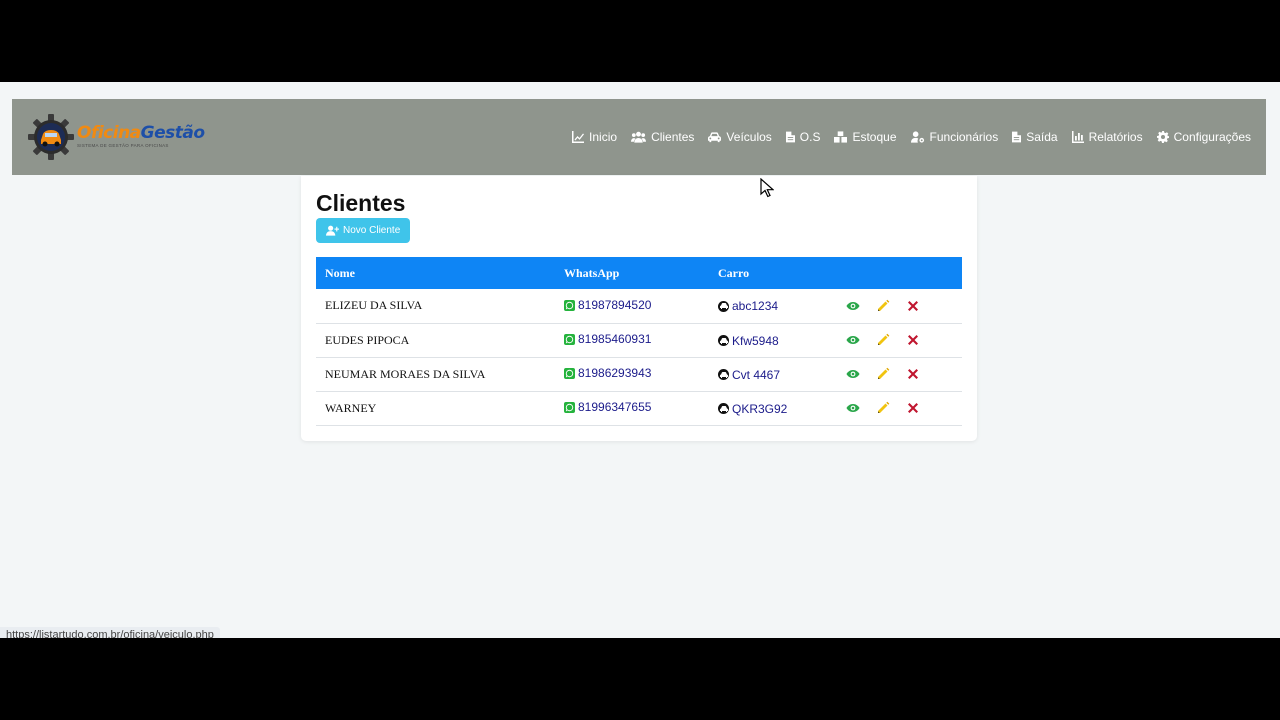 The height and width of the screenshot is (720, 1280). I want to click on nav-item-veiculos: Veículos, so click(740, 137).